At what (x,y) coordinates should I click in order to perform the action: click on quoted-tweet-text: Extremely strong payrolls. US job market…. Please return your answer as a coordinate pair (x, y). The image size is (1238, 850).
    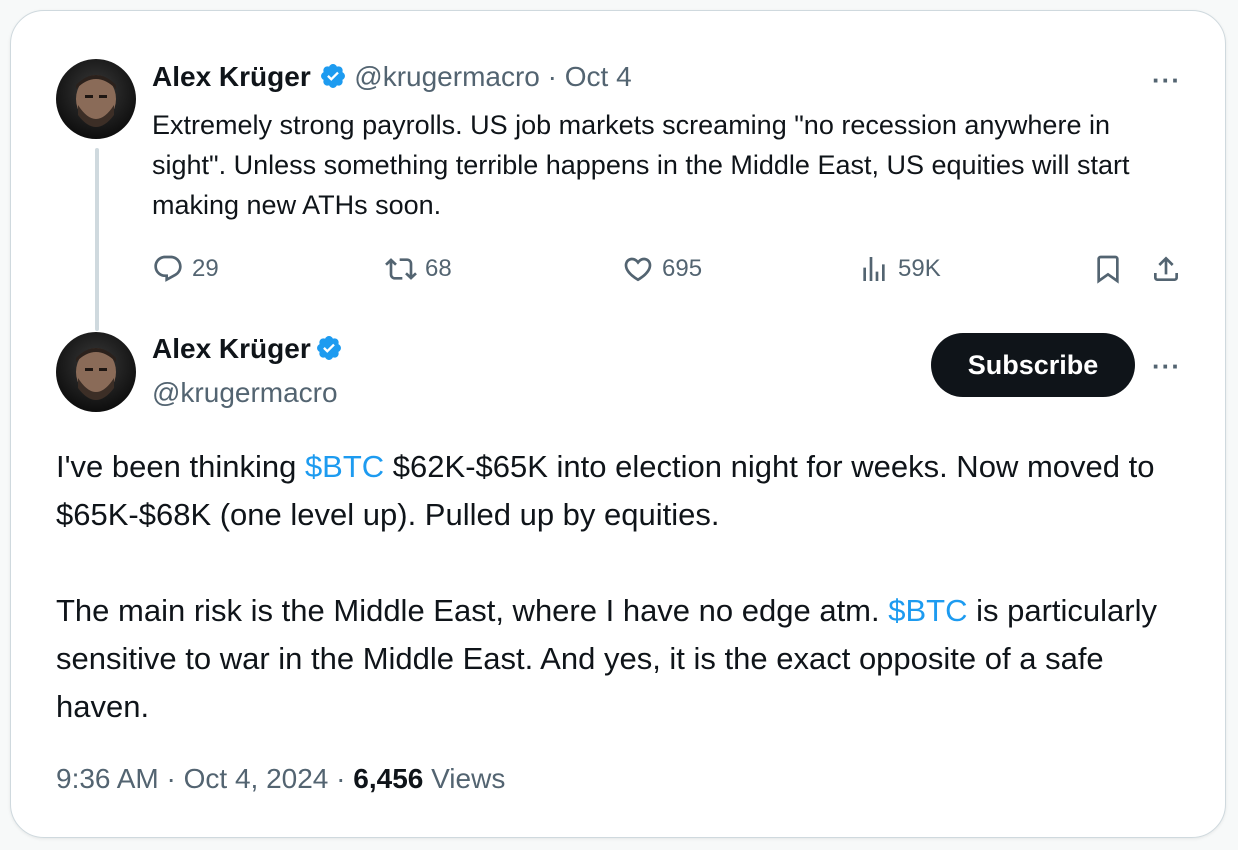
    Looking at the image, I should click on (641, 165).